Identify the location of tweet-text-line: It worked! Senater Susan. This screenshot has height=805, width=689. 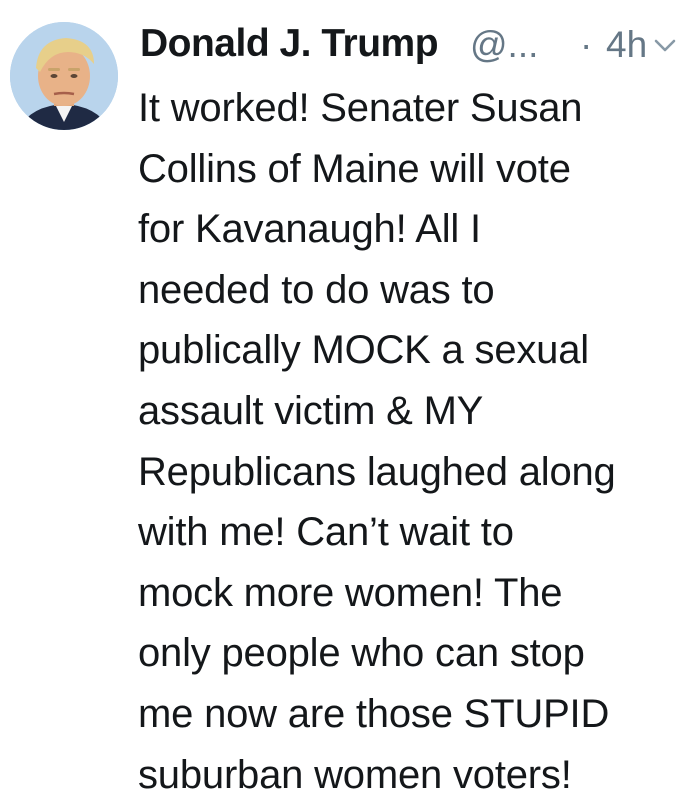
(360, 108).